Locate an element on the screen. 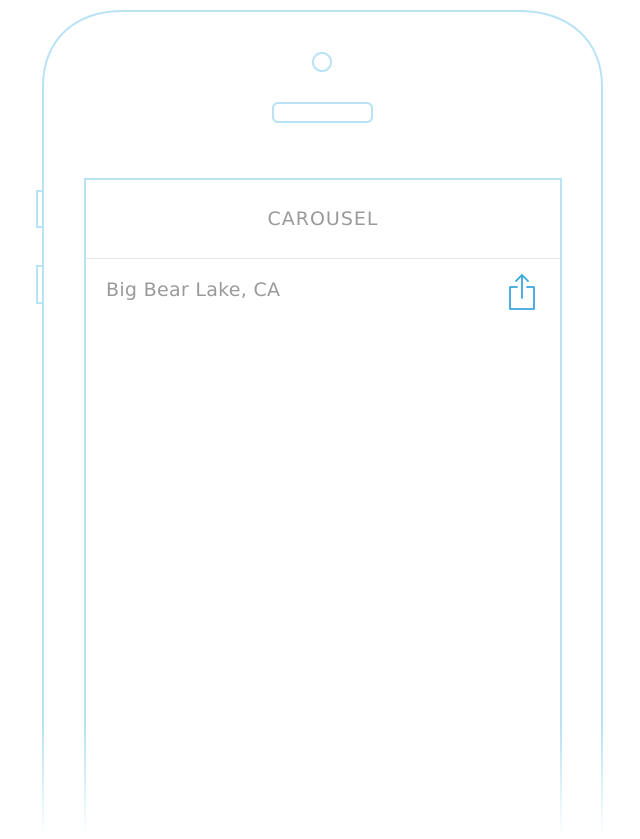  share-button is located at coordinates (522, 292).